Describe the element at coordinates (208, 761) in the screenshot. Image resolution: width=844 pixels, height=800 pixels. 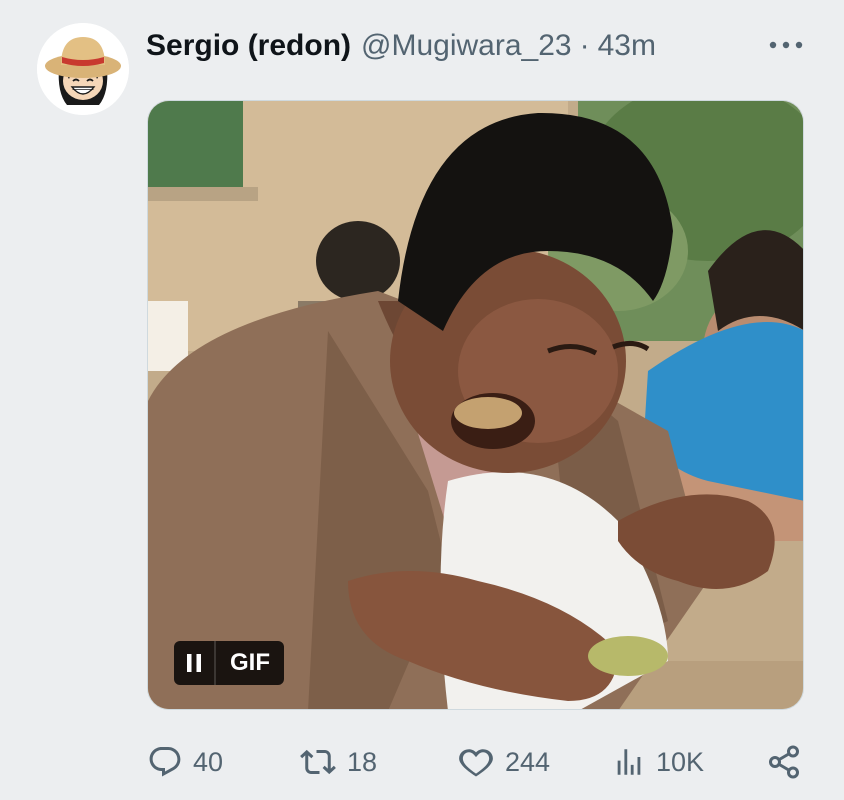
I see `reply-count: 40` at that location.